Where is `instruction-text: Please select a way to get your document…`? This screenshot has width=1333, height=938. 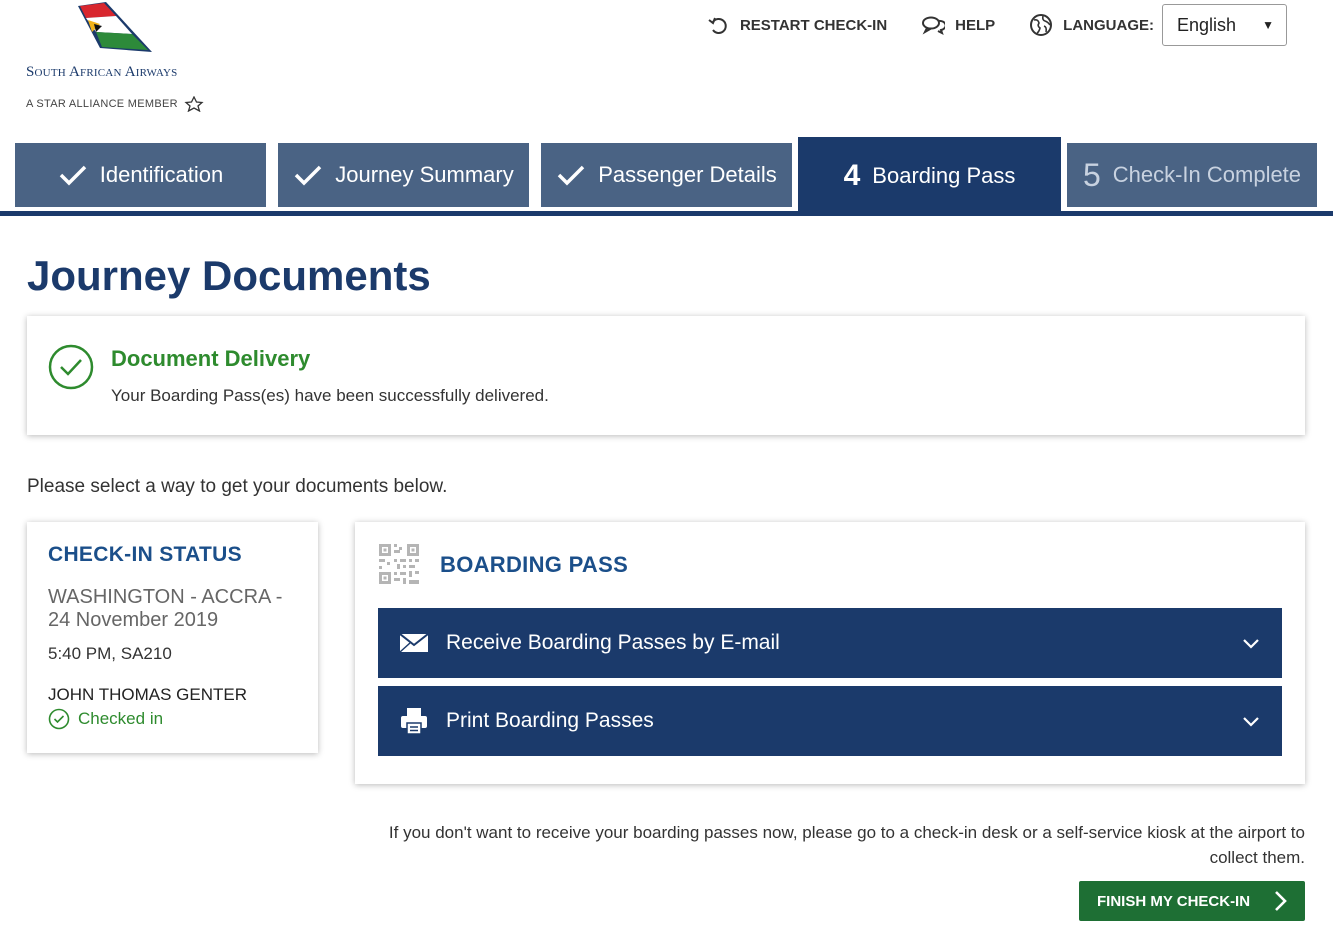
instruction-text: Please select a way to get your document… is located at coordinates (237, 486).